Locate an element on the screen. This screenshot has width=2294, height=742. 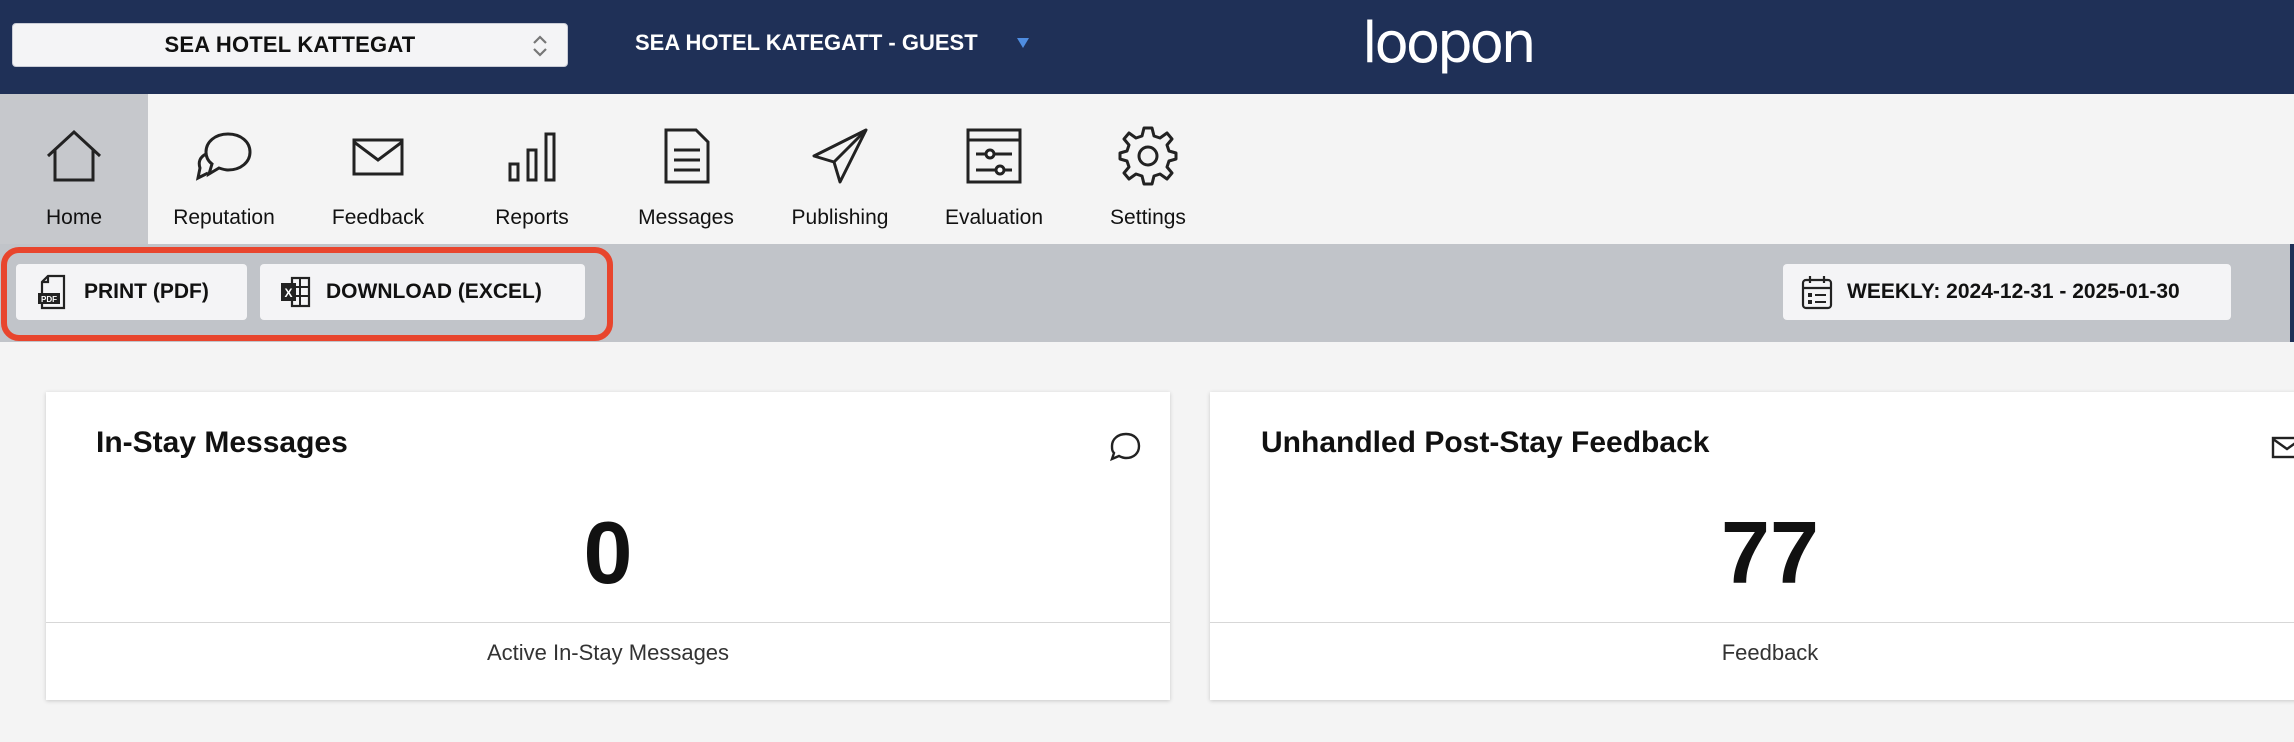
calendar-icon is located at coordinates (1817, 293).